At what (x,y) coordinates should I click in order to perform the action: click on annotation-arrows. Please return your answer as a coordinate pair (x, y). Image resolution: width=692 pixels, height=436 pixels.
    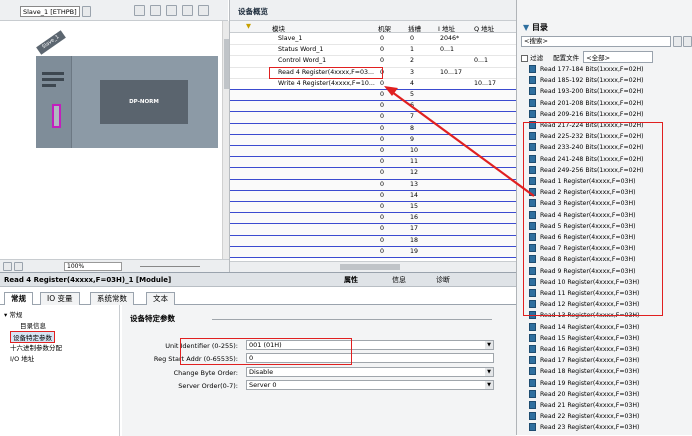
    Looking at the image, I should click on (459, 141).